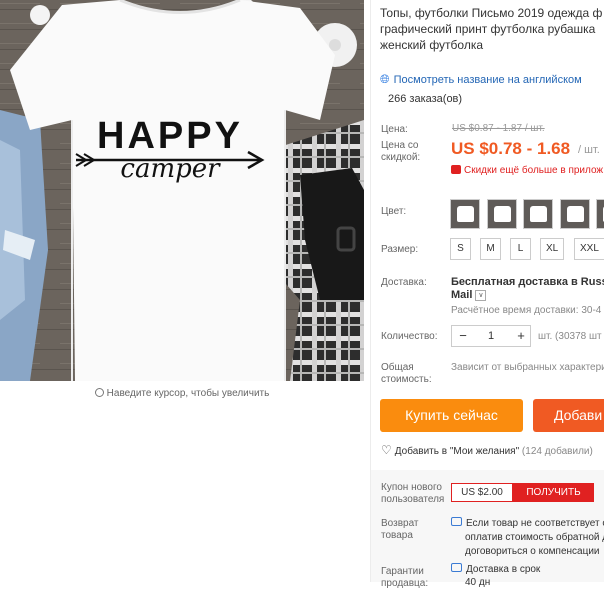 This screenshot has width=604, height=590. What do you see at coordinates (570, 336) in the screenshot?
I see `stock-info: шт. (30378 шт` at bounding box center [570, 336].